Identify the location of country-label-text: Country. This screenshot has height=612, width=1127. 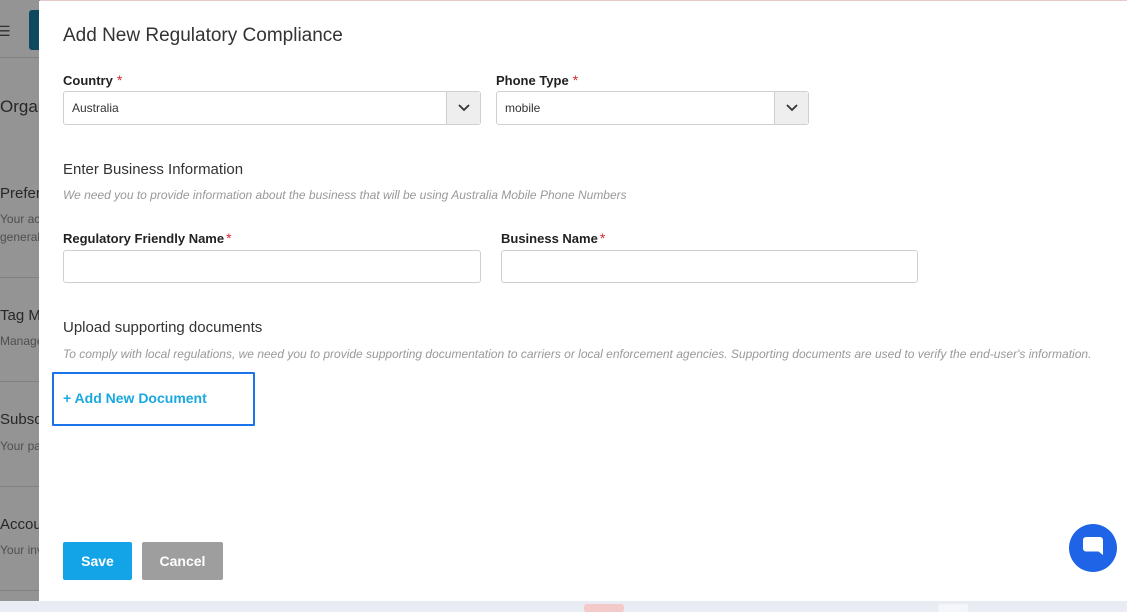
(88, 80).